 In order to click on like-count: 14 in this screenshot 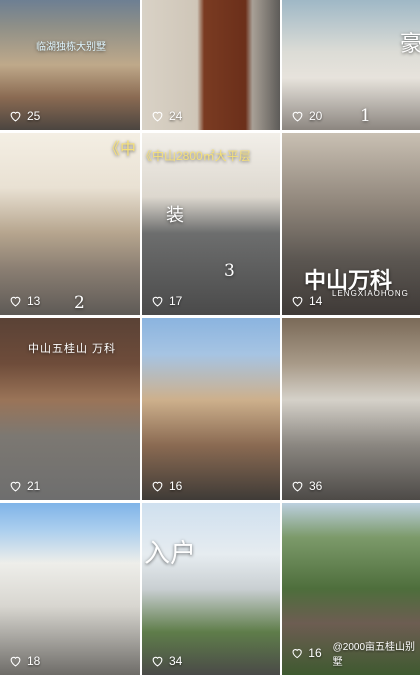, I will do `click(306, 301)`.